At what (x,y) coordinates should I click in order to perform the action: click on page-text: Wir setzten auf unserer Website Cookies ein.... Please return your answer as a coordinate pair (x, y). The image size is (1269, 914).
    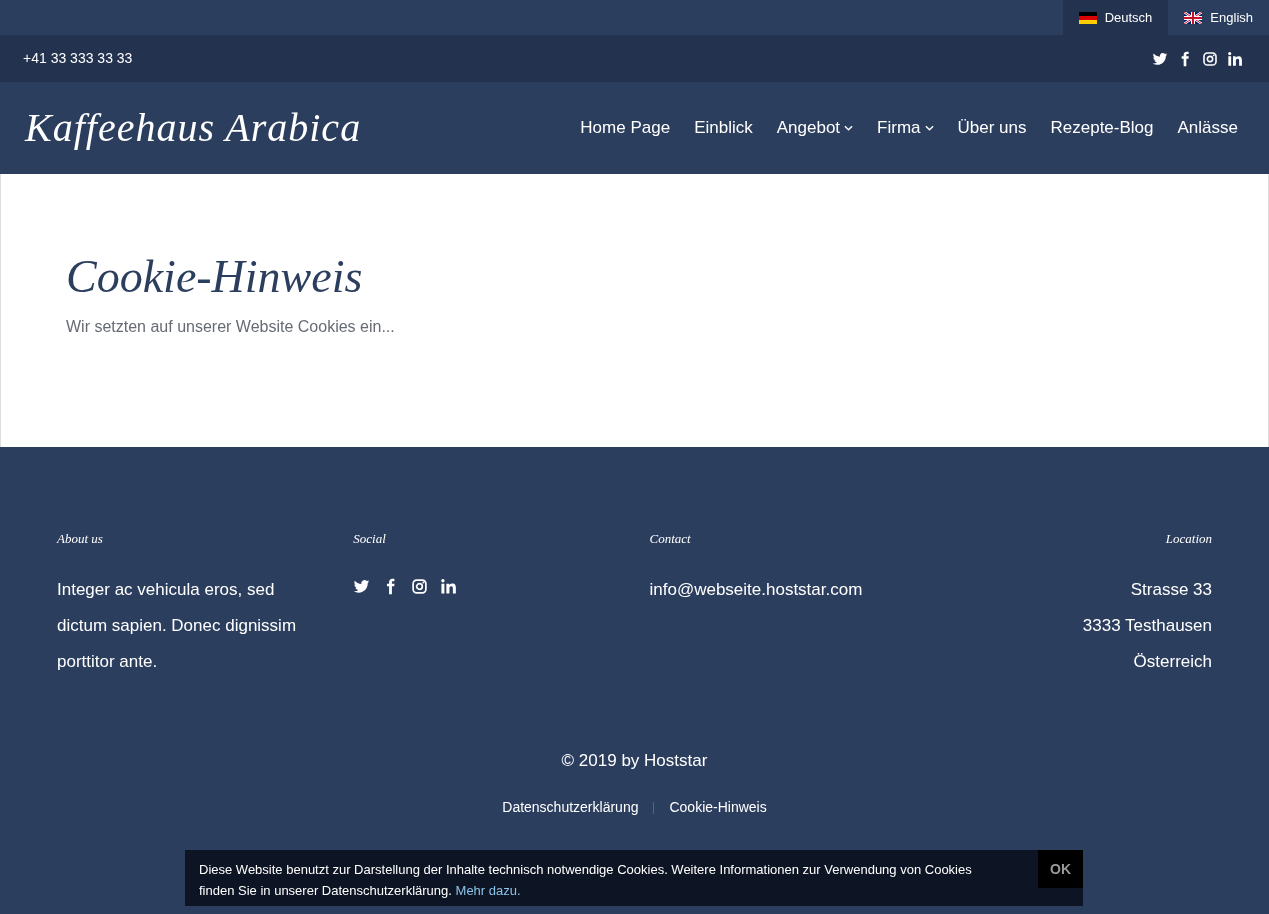
    Looking at the image, I should click on (231, 326).